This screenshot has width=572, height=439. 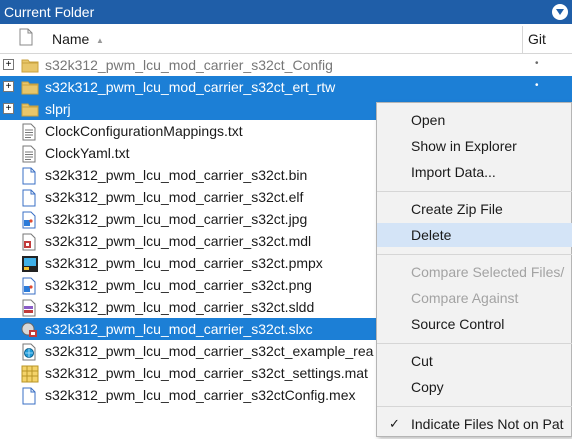 I want to click on data-dictionary-icon, so click(x=30, y=308).